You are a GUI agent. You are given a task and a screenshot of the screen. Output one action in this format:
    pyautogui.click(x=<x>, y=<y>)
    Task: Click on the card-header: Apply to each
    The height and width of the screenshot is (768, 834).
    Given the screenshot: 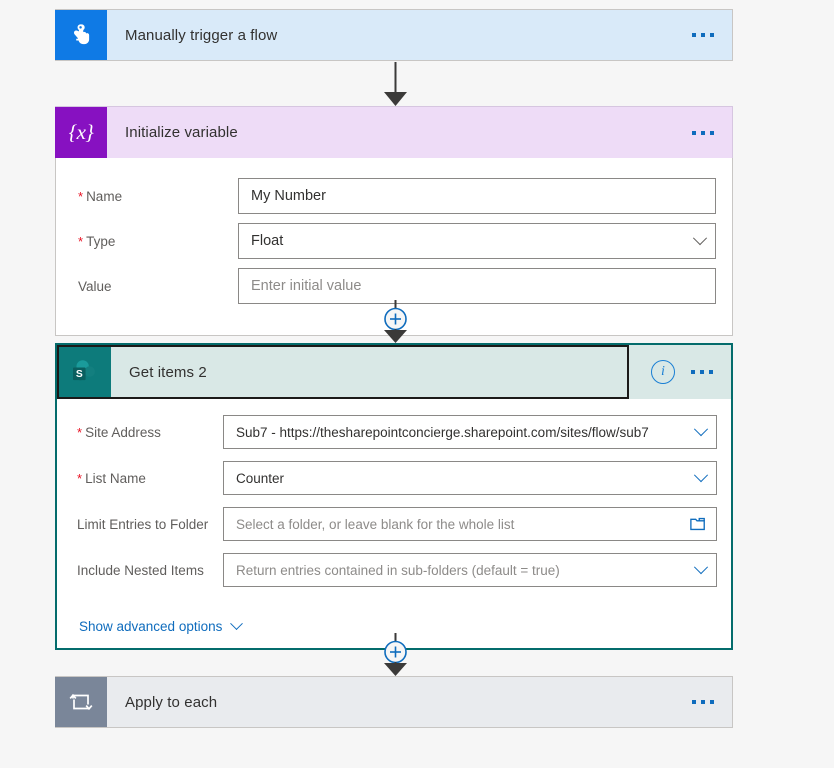 What is the action you would take?
    pyautogui.click(x=394, y=702)
    